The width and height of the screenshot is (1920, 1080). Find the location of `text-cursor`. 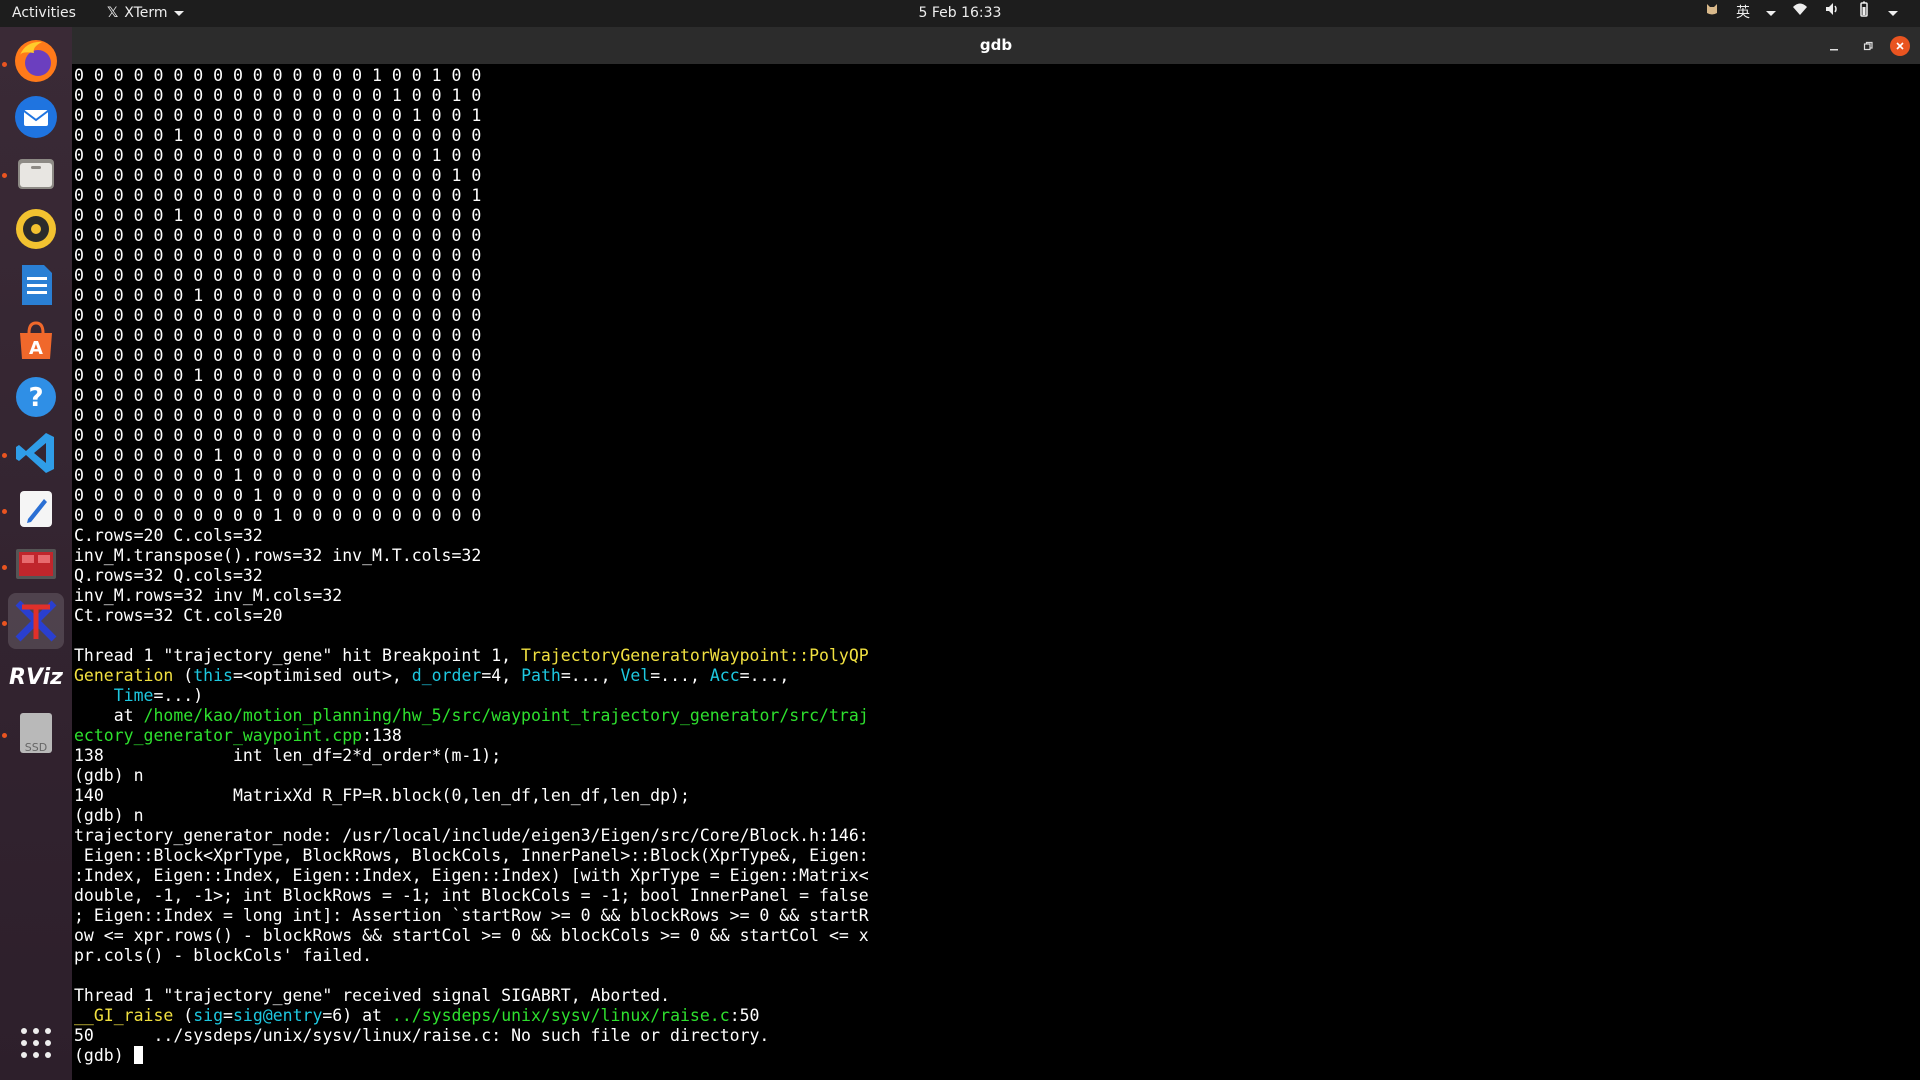

text-cursor is located at coordinates (138, 1055).